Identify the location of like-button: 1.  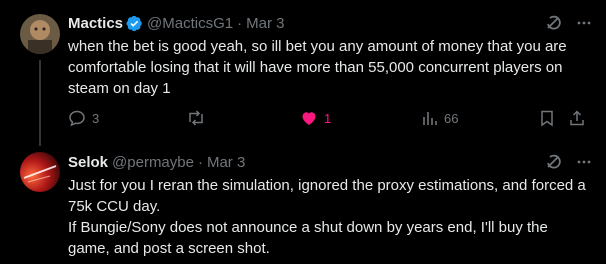
(315, 118).